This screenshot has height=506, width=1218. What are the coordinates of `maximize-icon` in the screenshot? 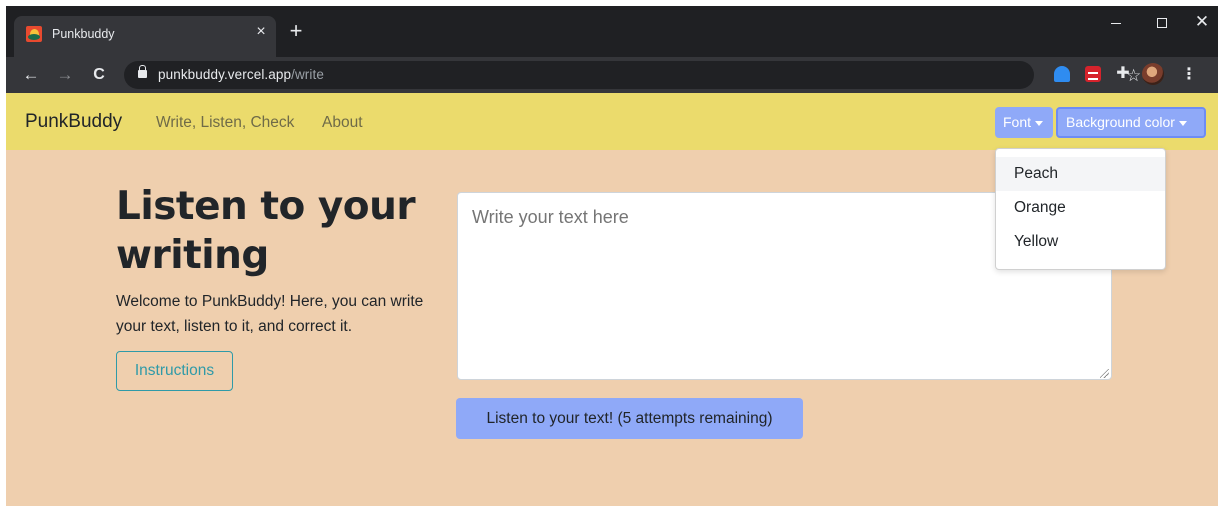 It's located at (1162, 23).